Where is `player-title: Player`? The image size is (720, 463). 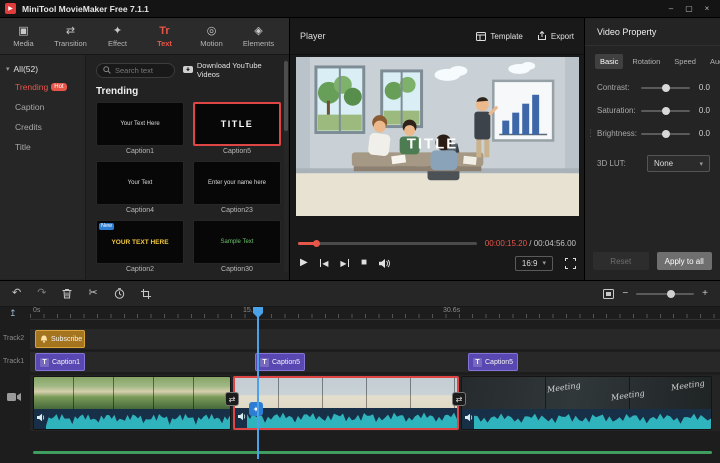 player-title: Player is located at coordinates (313, 36).